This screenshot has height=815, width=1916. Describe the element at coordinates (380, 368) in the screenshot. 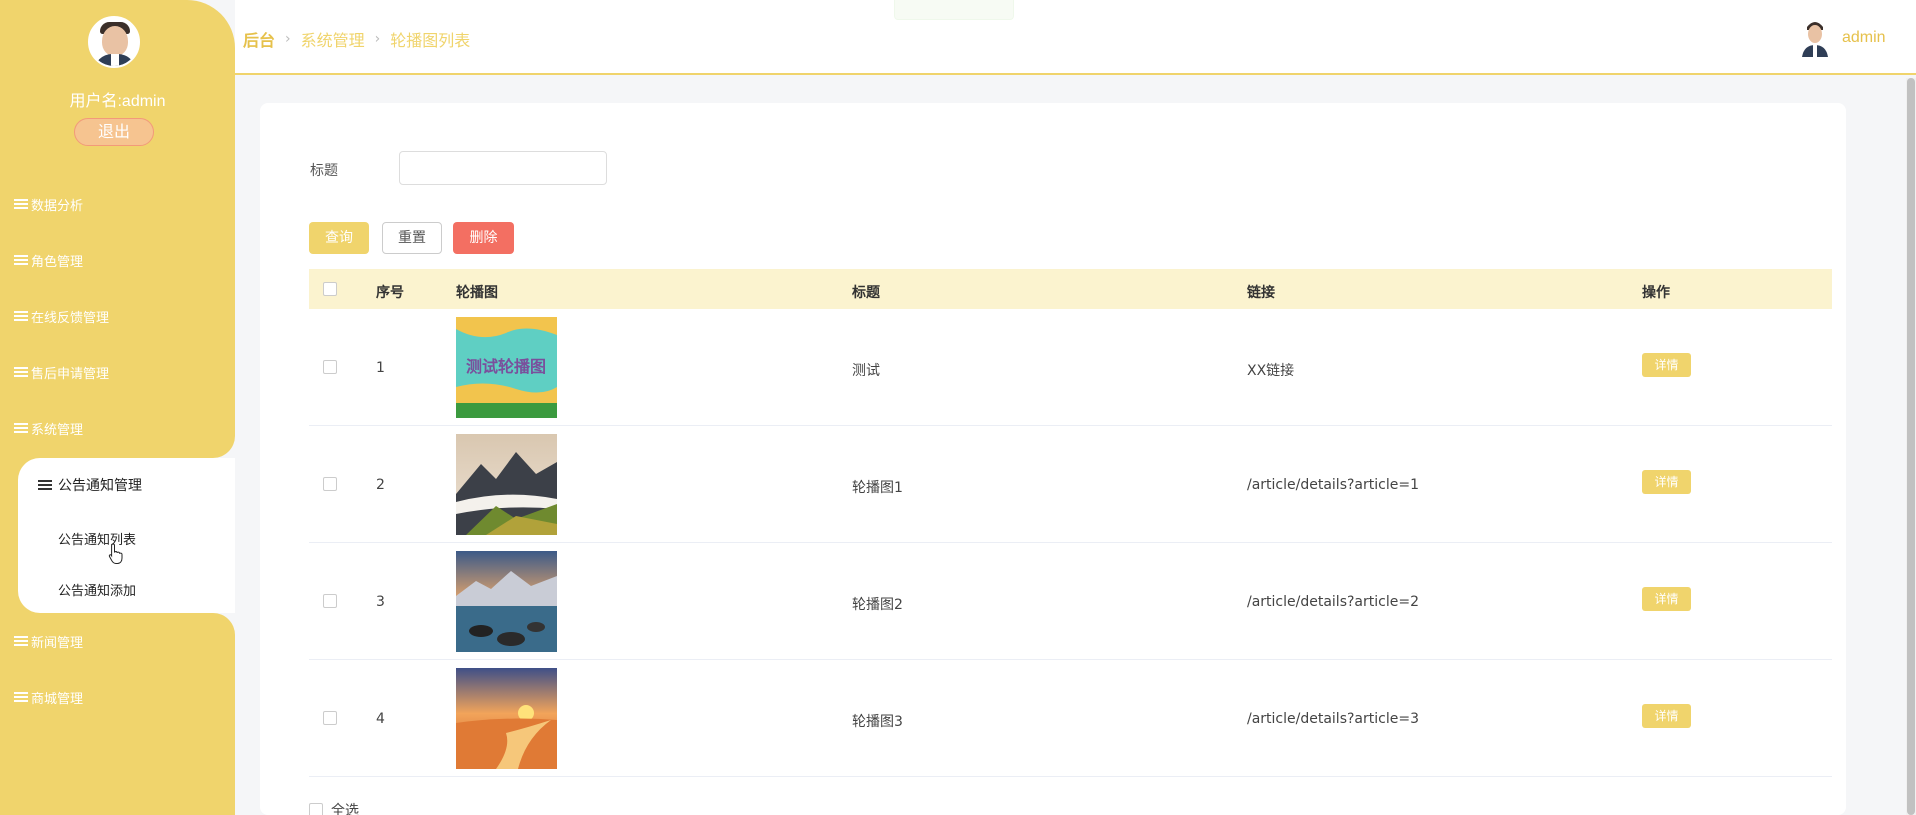

I see `row-index: 1` at that location.